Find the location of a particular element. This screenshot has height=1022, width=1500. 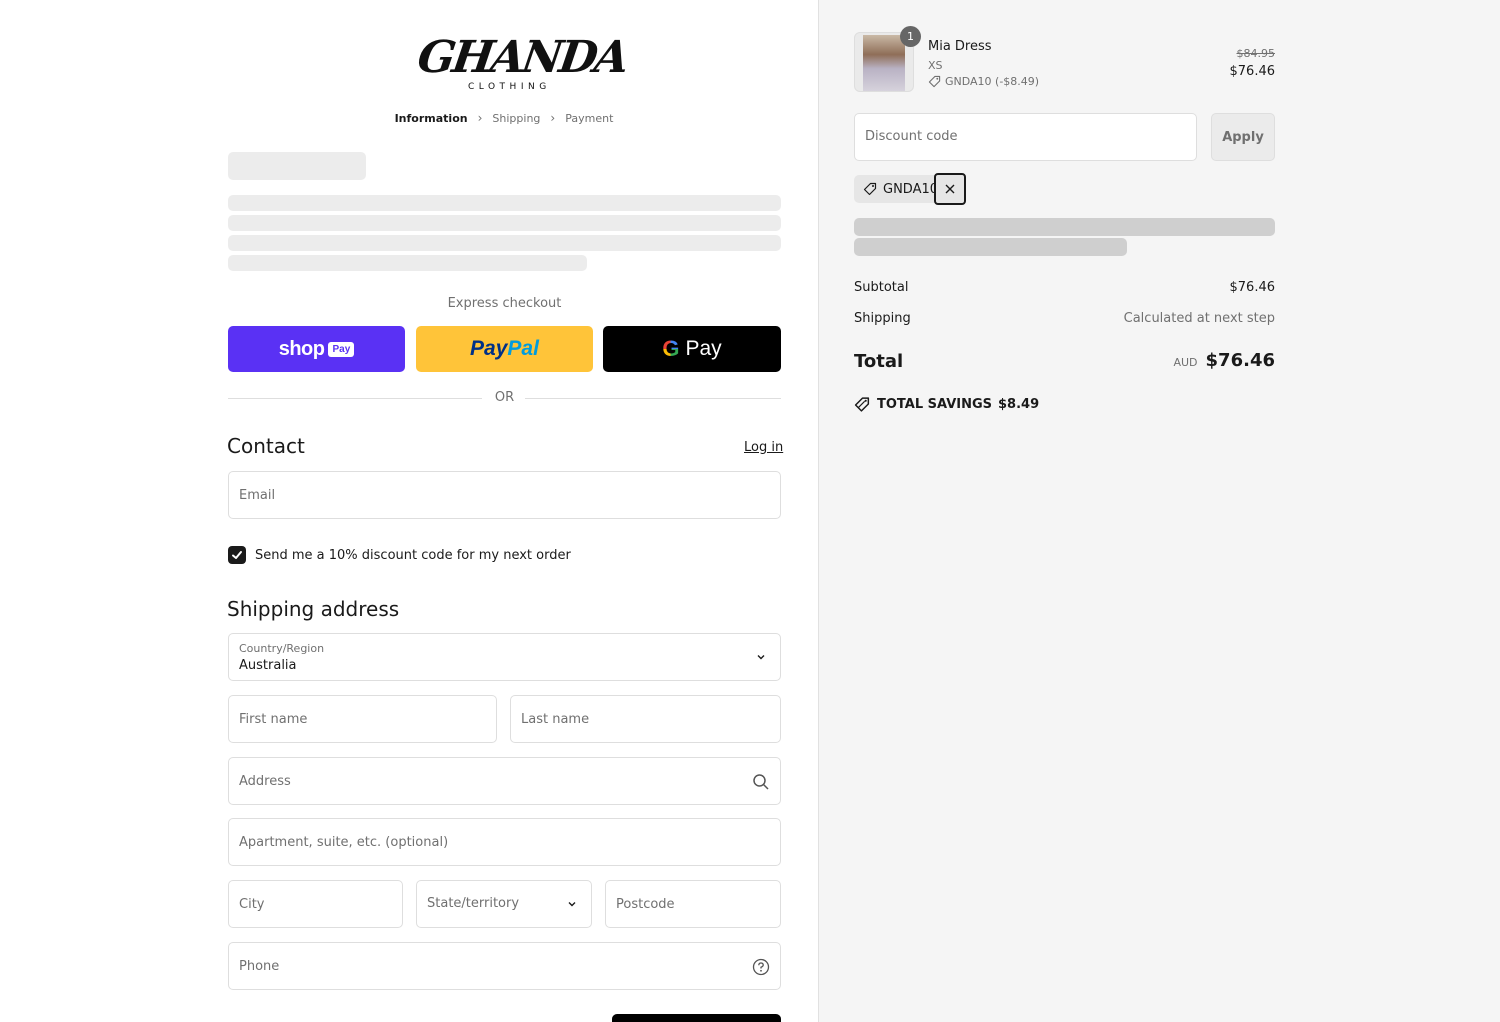

postcode-field is located at coordinates (693, 904).